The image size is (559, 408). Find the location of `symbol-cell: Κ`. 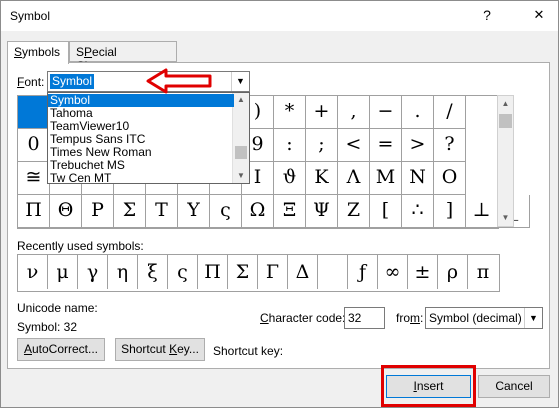

symbol-cell: Κ is located at coordinates (322, 178).